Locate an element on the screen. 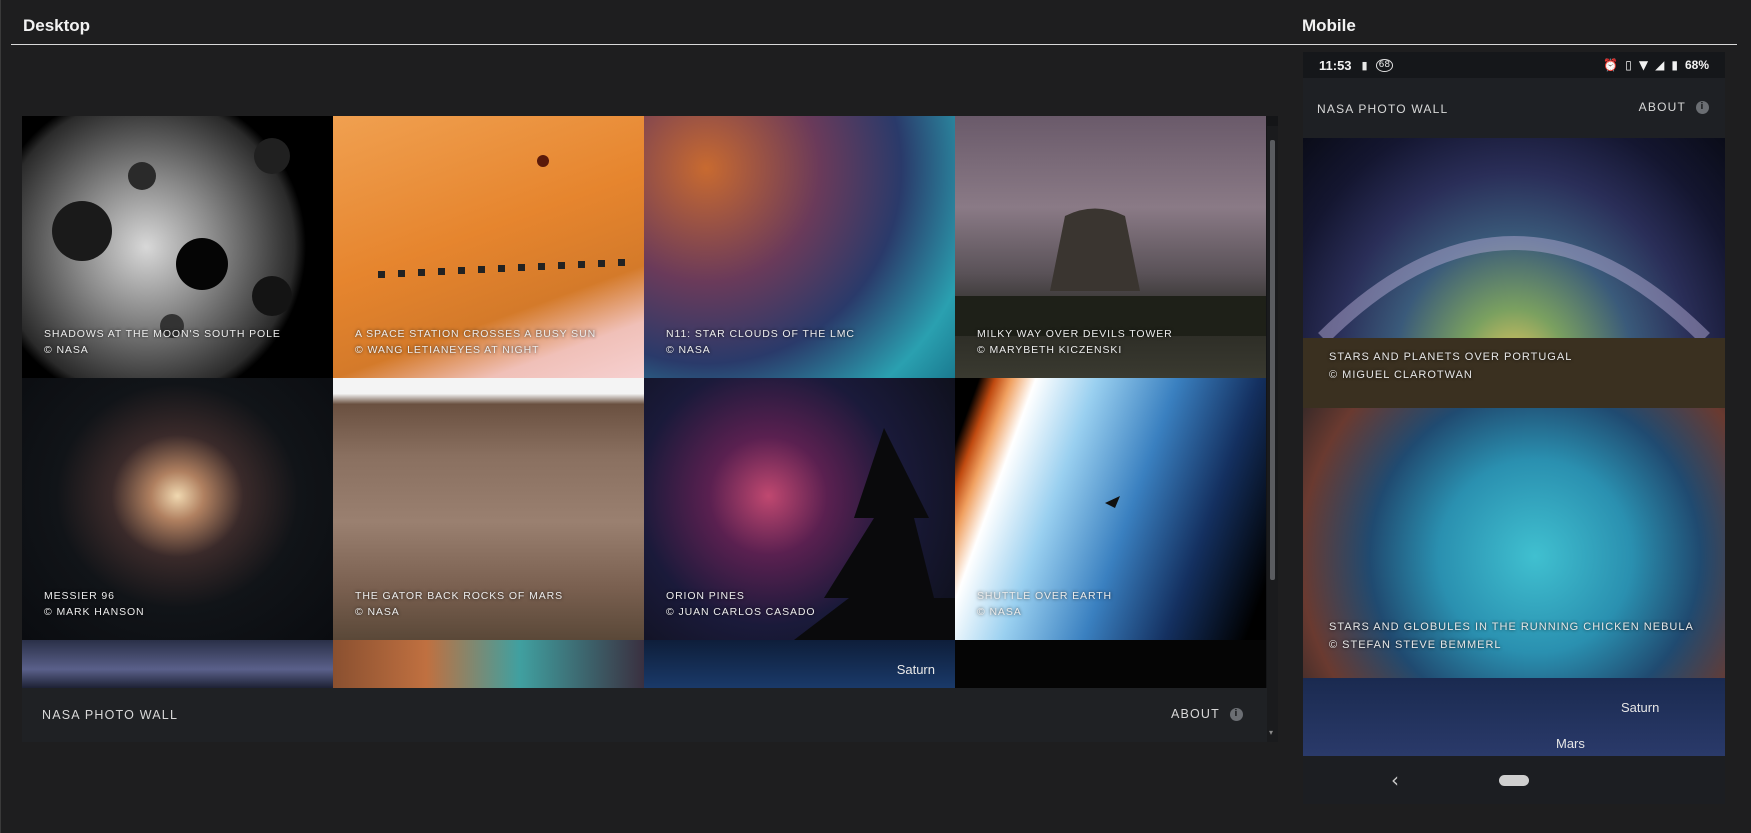 The width and height of the screenshot is (1751, 833). tile-title: THE GATOR BACK ROCKS OF MARS is located at coordinates (459, 596).